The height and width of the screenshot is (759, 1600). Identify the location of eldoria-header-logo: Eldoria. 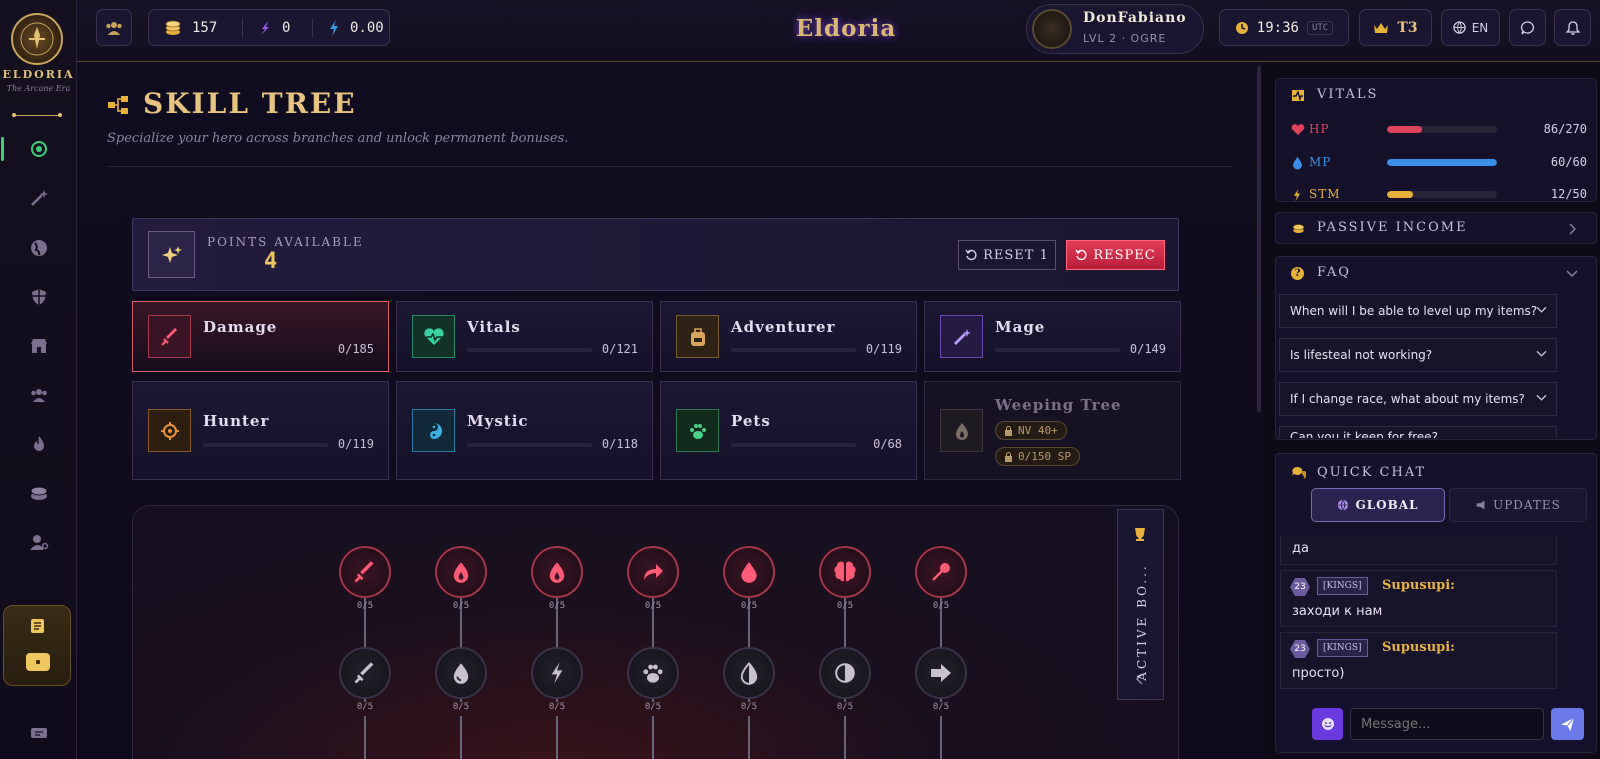
(845, 28).